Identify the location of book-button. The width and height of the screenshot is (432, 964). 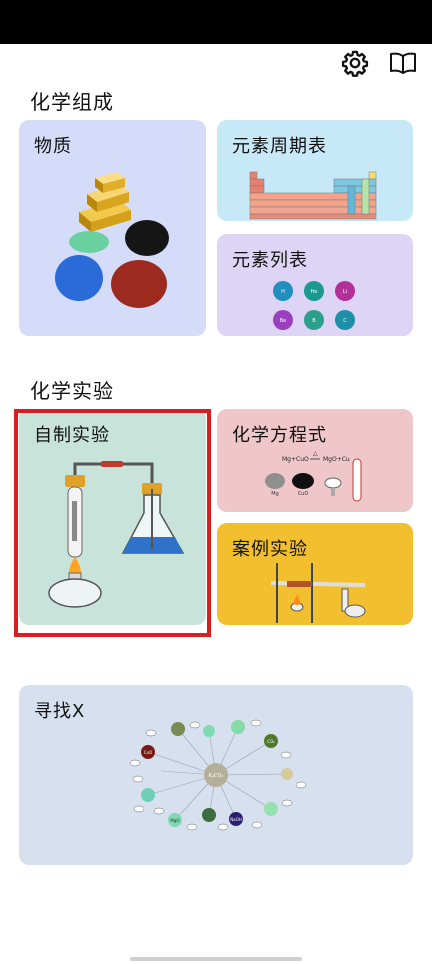
(403, 63).